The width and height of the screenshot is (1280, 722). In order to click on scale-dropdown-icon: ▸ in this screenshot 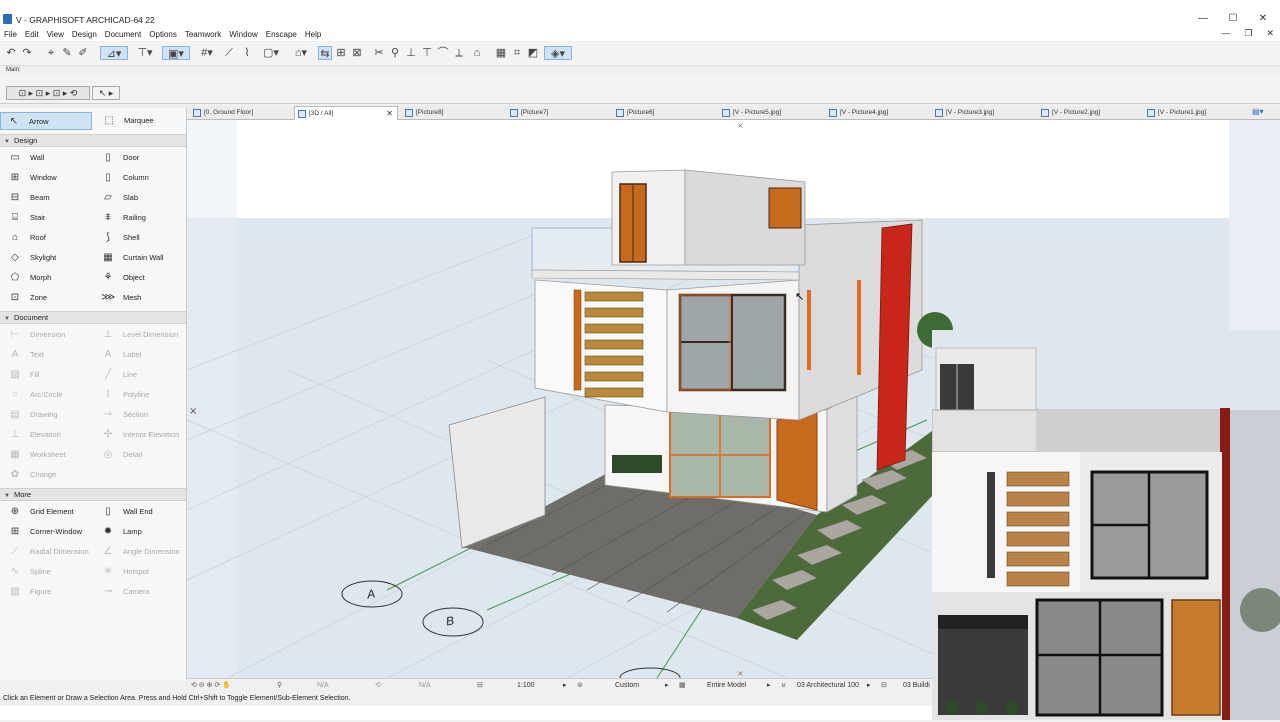, I will do `click(565, 685)`.